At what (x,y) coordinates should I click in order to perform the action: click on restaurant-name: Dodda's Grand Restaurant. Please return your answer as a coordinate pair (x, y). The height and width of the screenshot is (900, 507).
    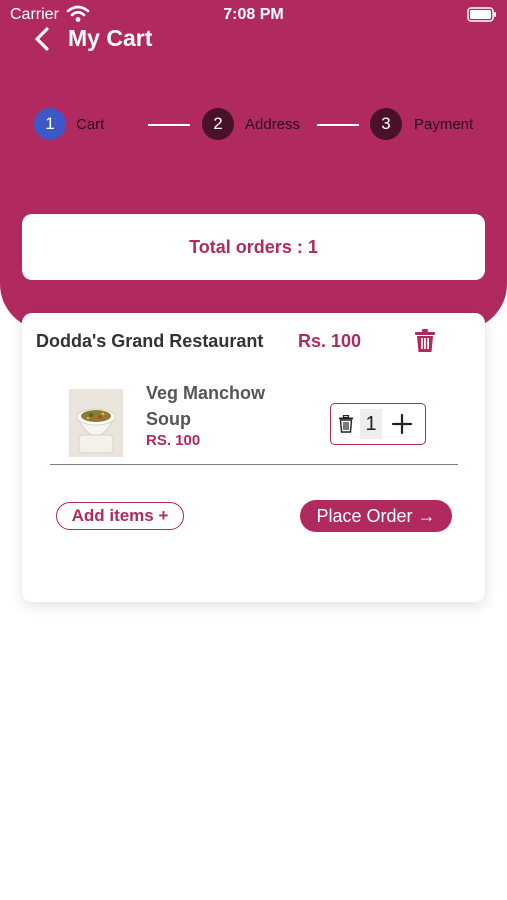
    Looking at the image, I should click on (150, 341).